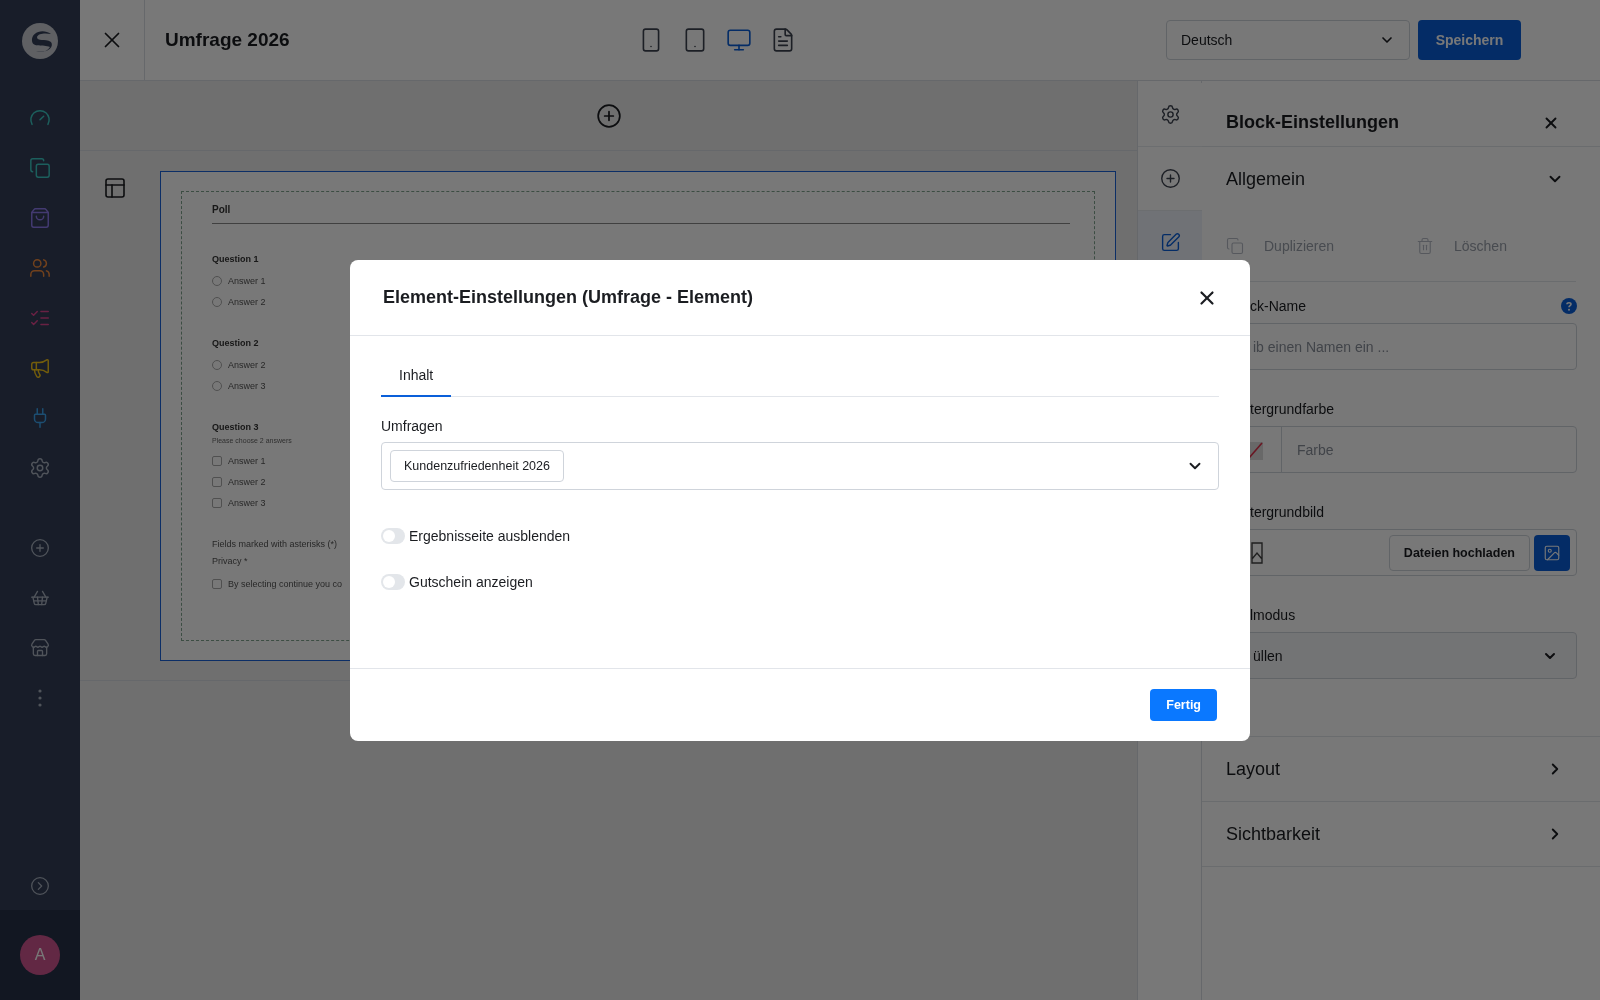 Image resolution: width=1600 pixels, height=1000 pixels. What do you see at coordinates (1273, 615) in the screenshot?
I see `field-label: lmodus` at bounding box center [1273, 615].